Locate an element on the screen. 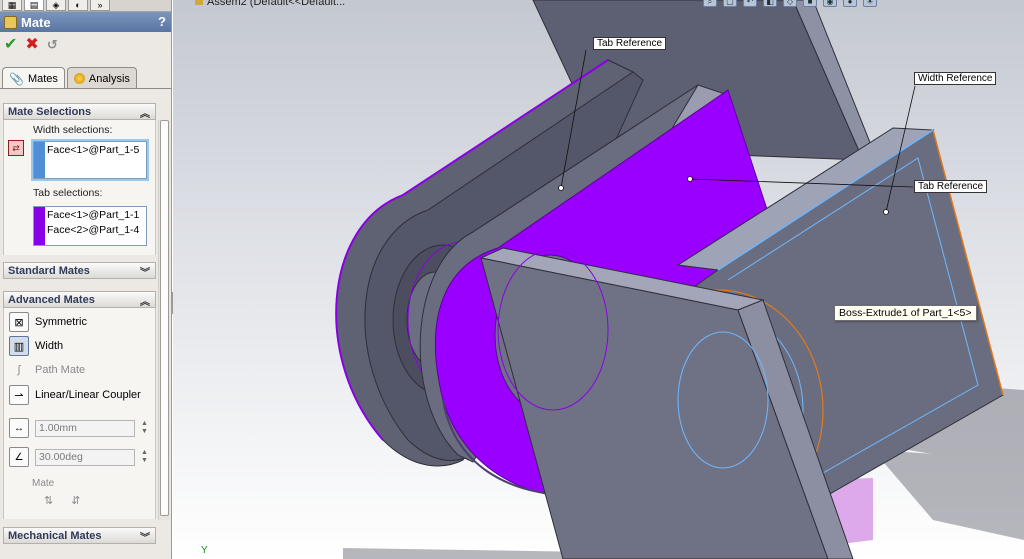 Image resolution: width=1024 pixels, height=559 pixels. path-mate-option: ∫ Path Mate is located at coordinates (47, 370).